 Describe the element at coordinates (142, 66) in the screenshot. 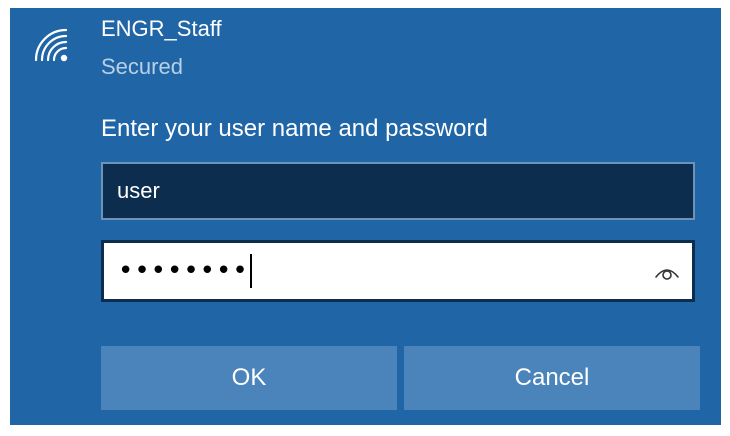

I see `network-status: Secured` at that location.